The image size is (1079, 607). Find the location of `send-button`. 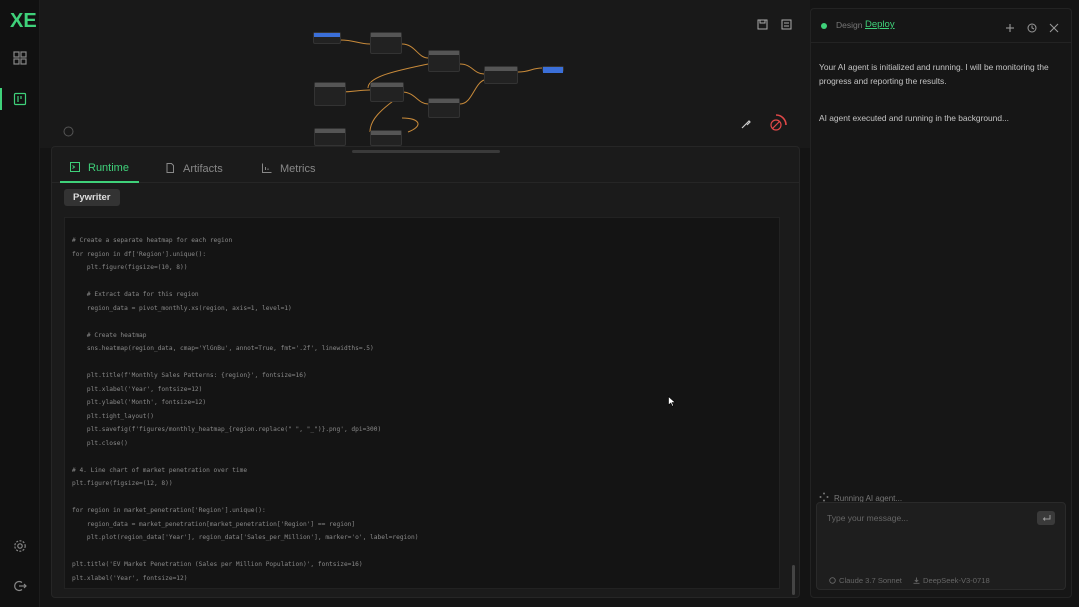

send-button is located at coordinates (1046, 518).